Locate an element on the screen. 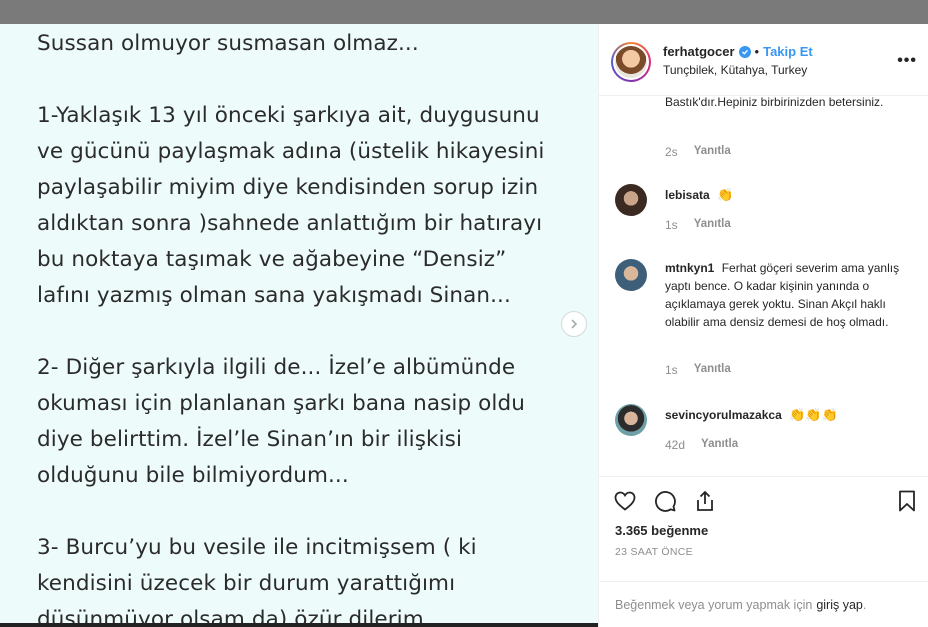  like-count: 3.365 beğenme is located at coordinates (661, 530).